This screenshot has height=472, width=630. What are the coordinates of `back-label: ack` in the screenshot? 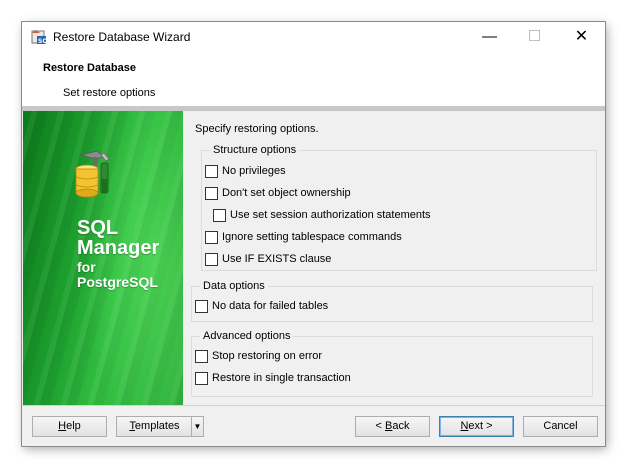 It's located at (401, 426).